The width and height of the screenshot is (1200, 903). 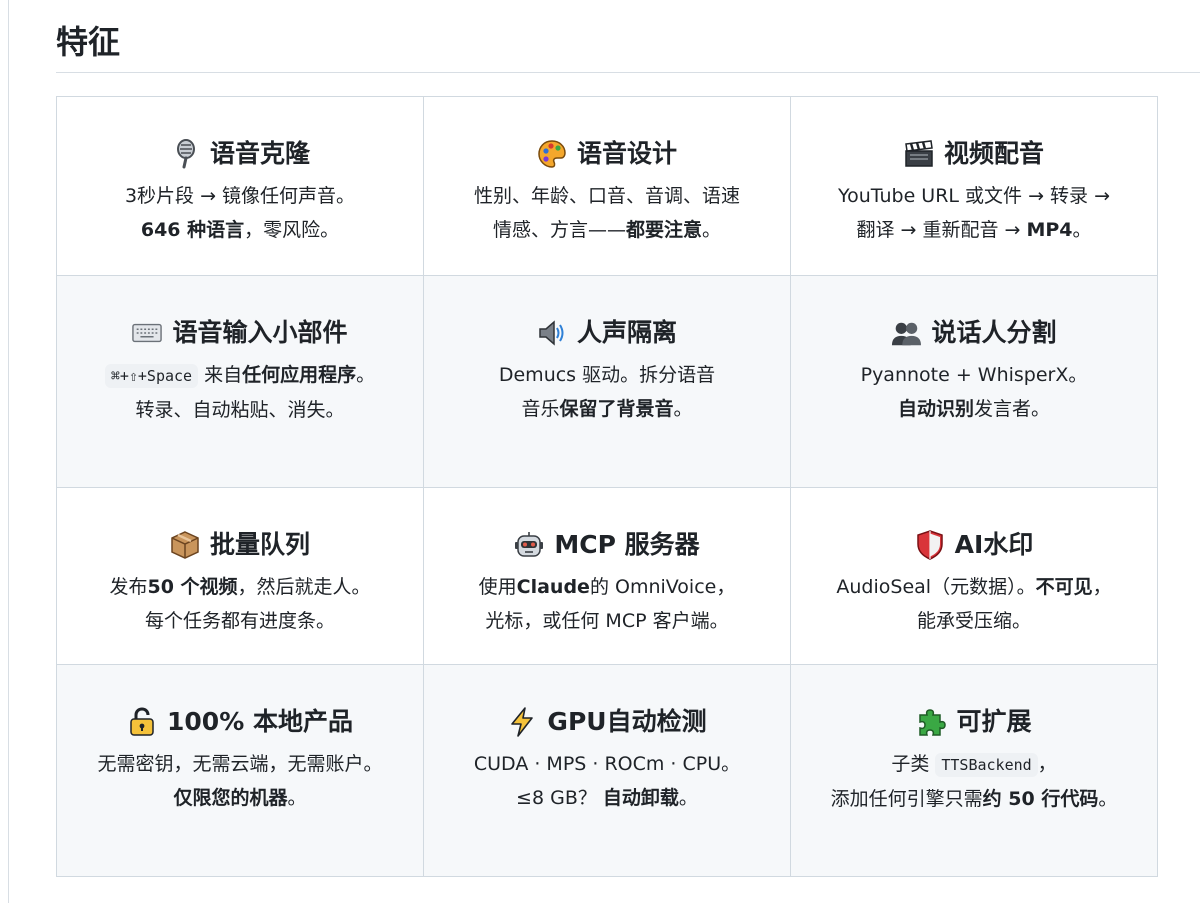 I want to click on feature-cell-voice-input-widget: 语音输入小部件 ⌘+⇧+Space 来自任何应用程序。 转录、自动粘贴、消失。, so click(x=240, y=381).